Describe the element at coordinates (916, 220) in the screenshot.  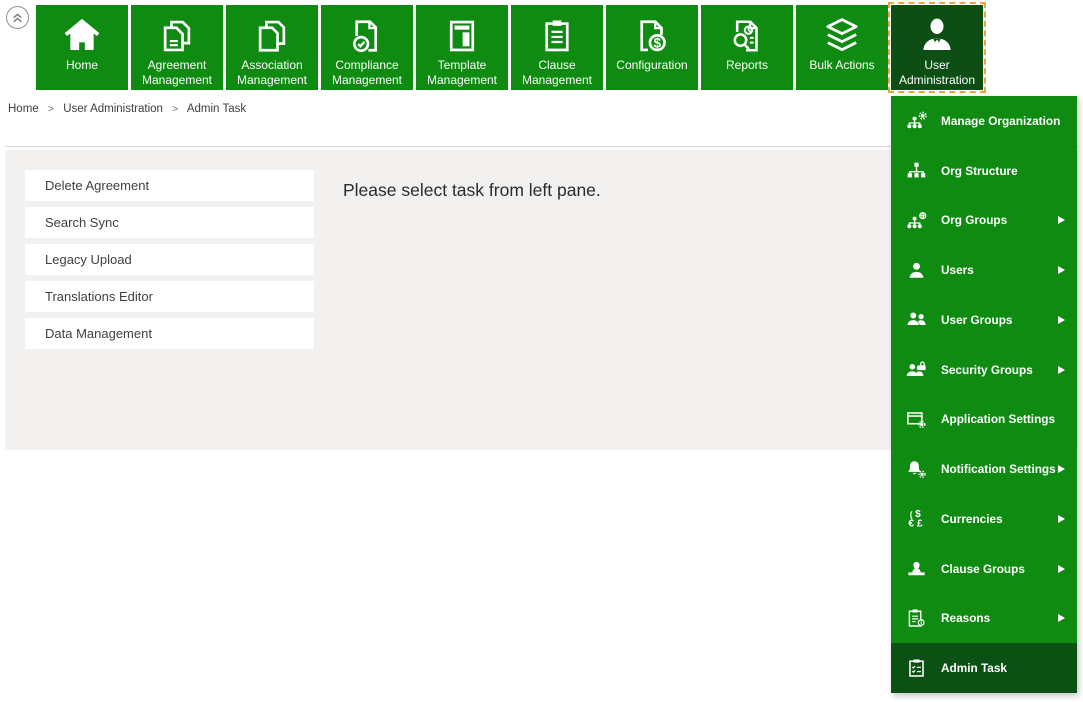
I see `org-groups-icon` at that location.